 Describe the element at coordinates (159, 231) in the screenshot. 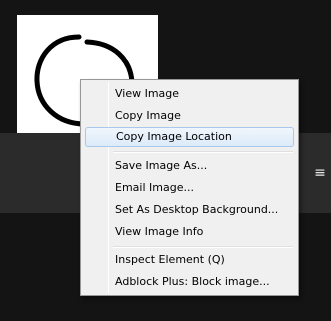

I see `menu-item-label: View Image Info` at that location.